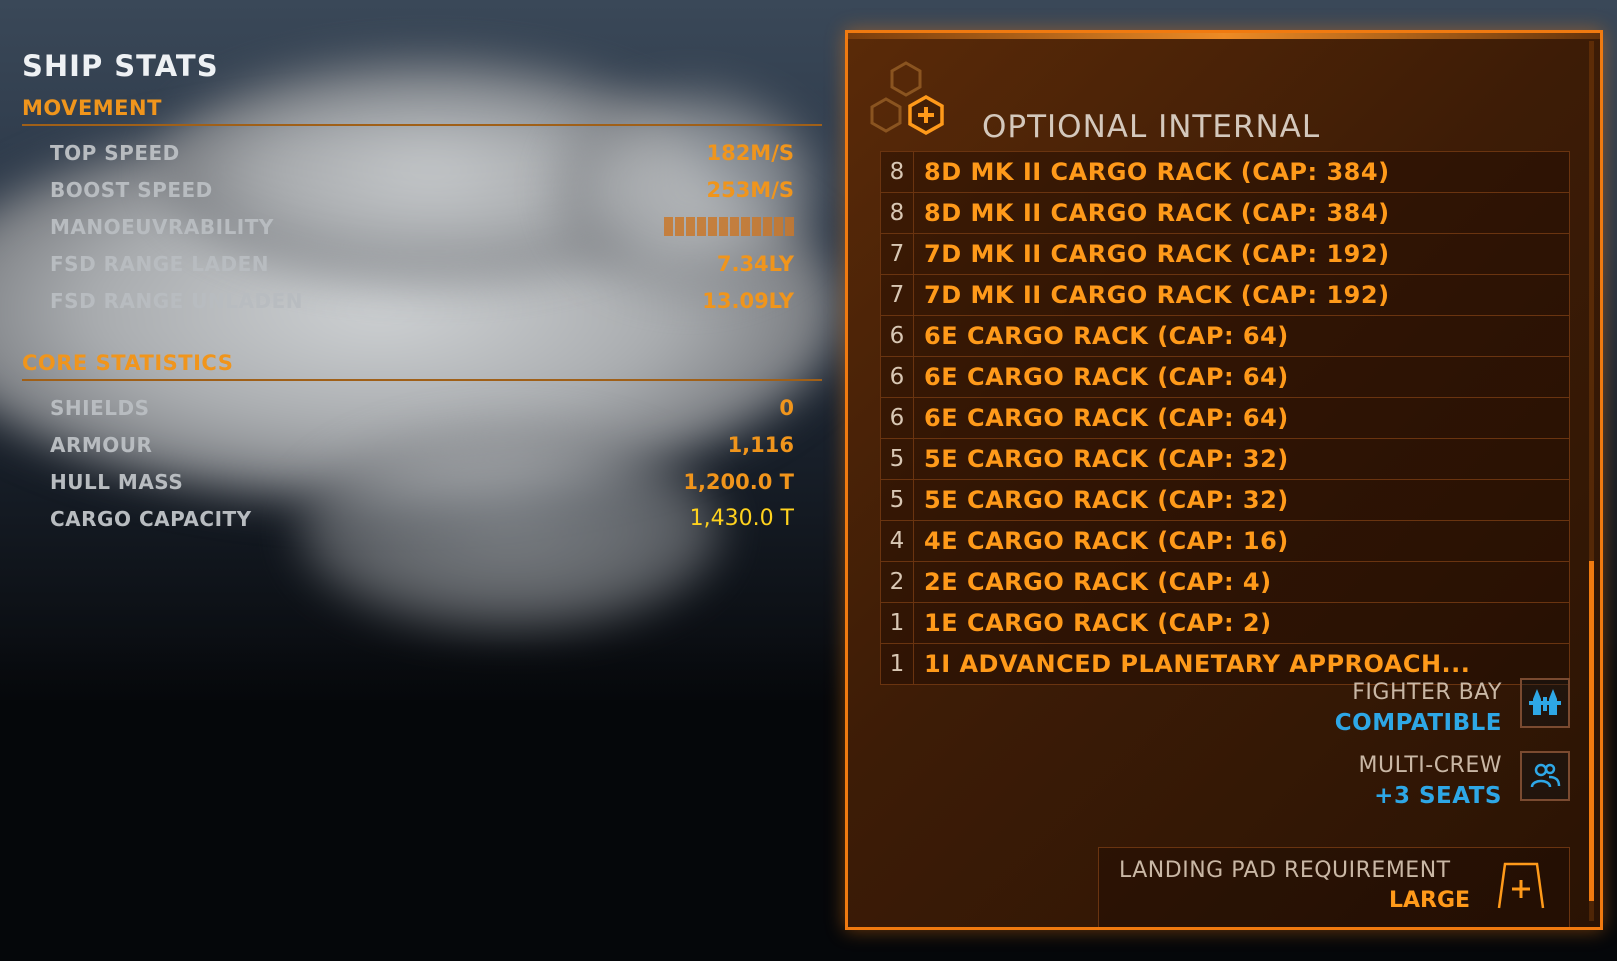 This screenshot has width=1617, height=961. Describe the element at coordinates (1430, 900) in the screenshot. I see `landing-pad-value: LARGE` at that location.